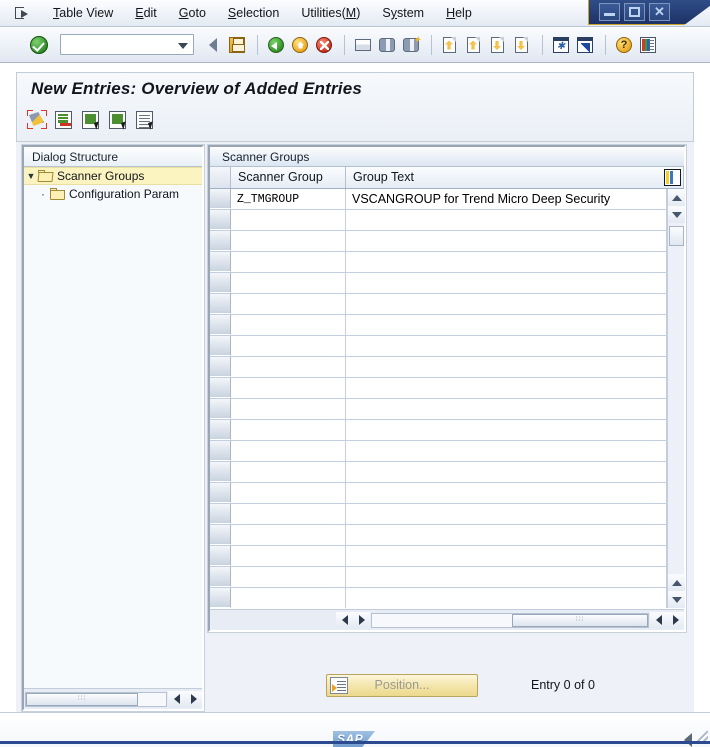 The width and height of the screenshot is (710, 747). What do you see at coordinates (288, 199) in the screenshot?
I see `cell-scanner-group: Z_TMGROUP` at bounding box center [288, 199].